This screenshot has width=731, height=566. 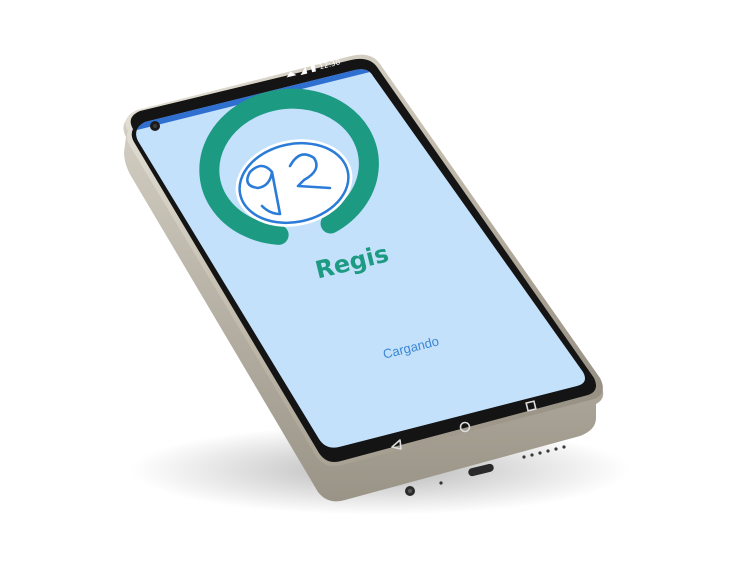 I want to click on front-camera-lens, so click(x=155, y=126).